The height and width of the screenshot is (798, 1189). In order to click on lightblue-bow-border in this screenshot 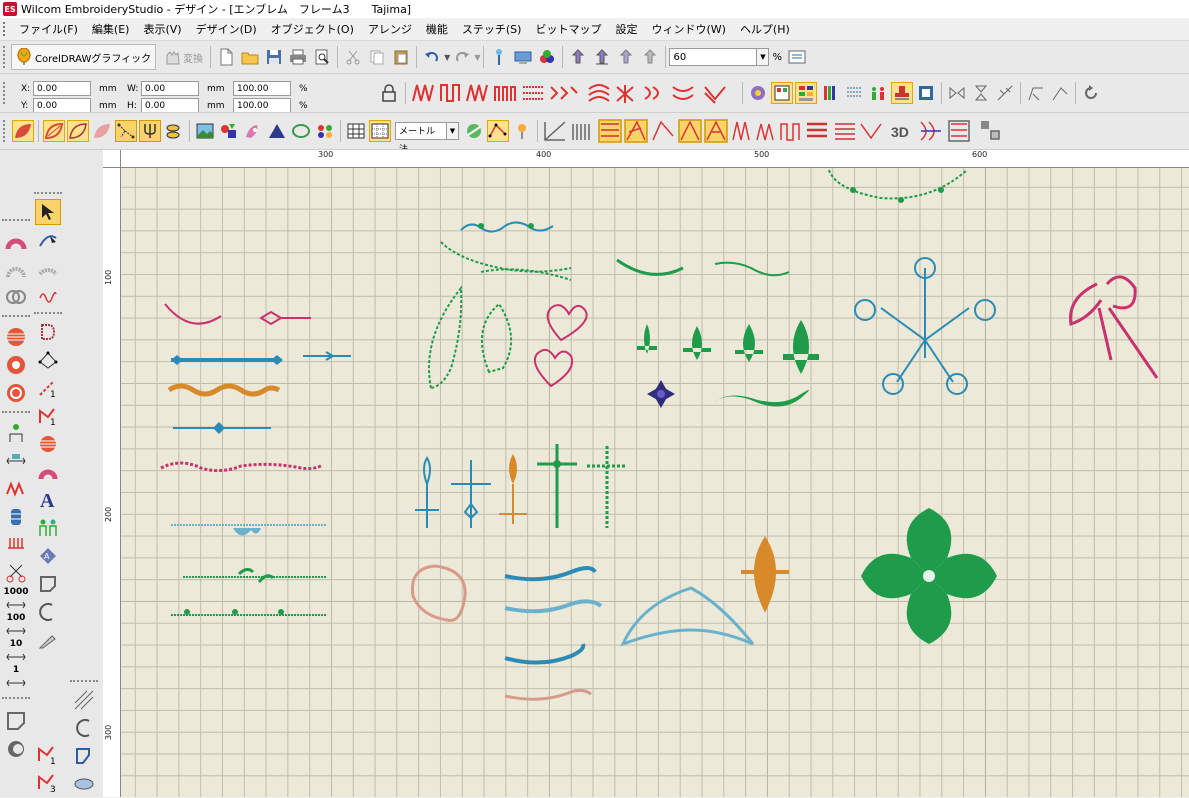, I will do `click(248, 530)`.